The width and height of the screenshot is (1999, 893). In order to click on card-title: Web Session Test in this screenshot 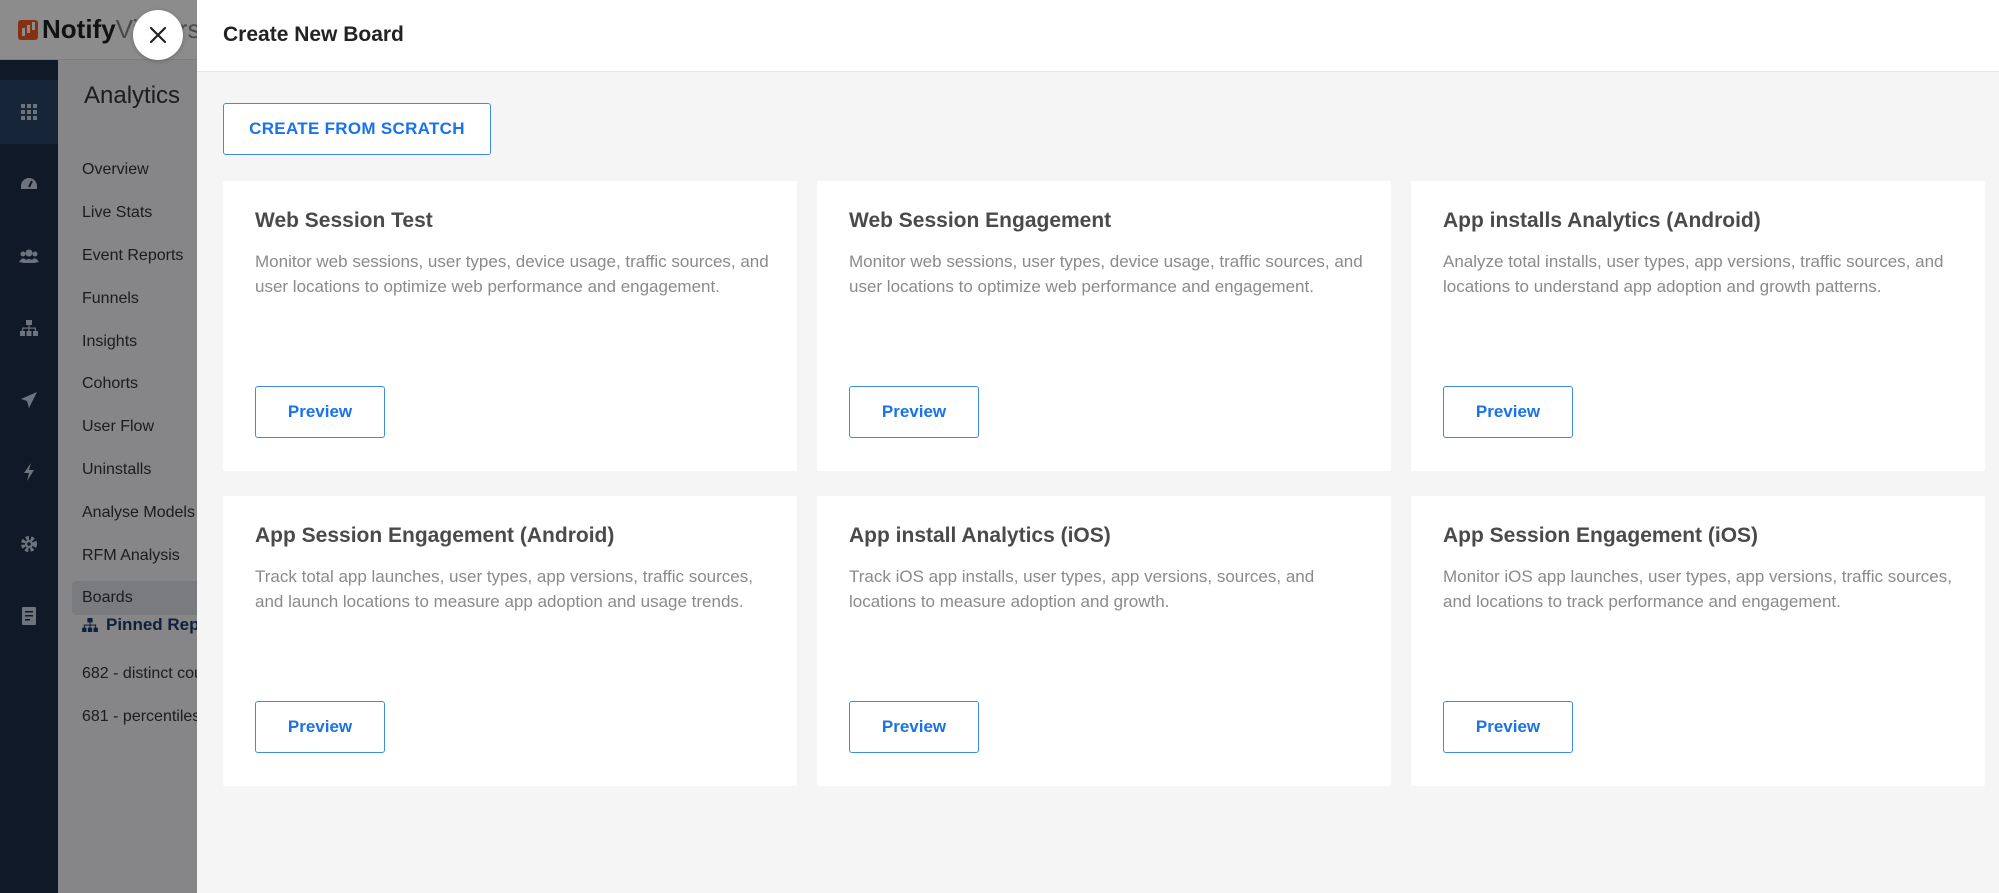, I will do `click(344, 220)`.